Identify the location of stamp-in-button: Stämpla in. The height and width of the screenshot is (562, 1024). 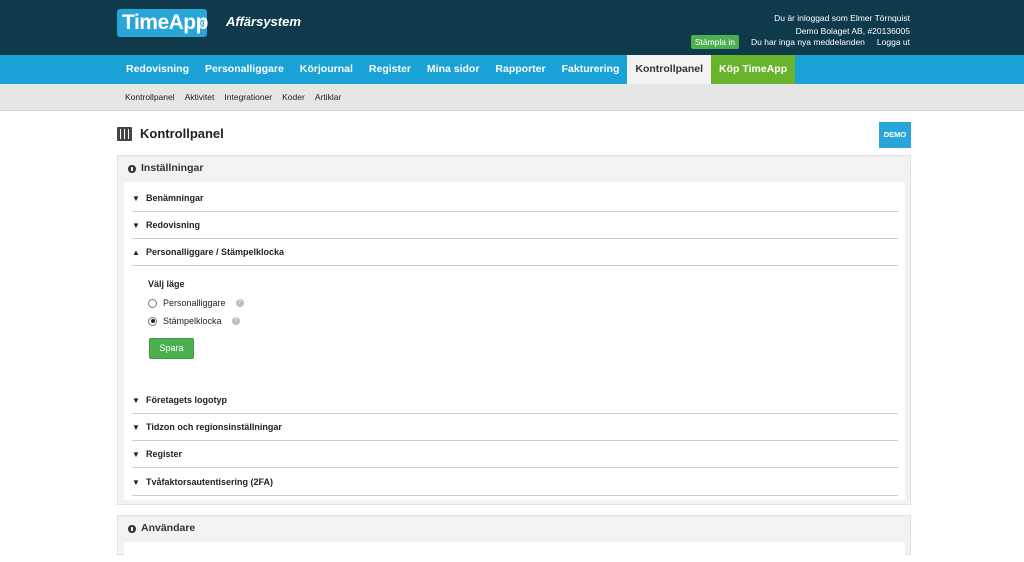
(715, 42).